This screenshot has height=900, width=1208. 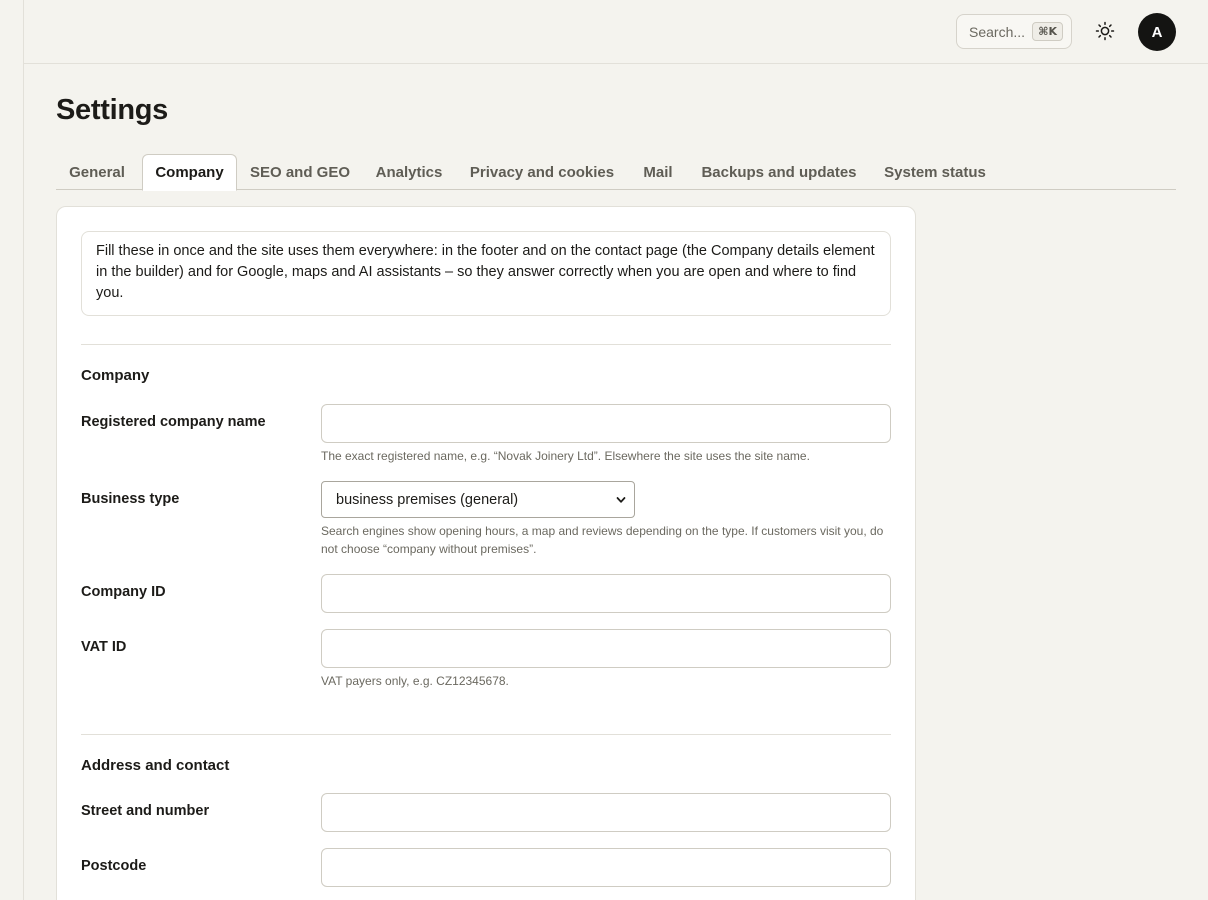 I want to click on business-type-label: Business type, so click(x=130, y=499).